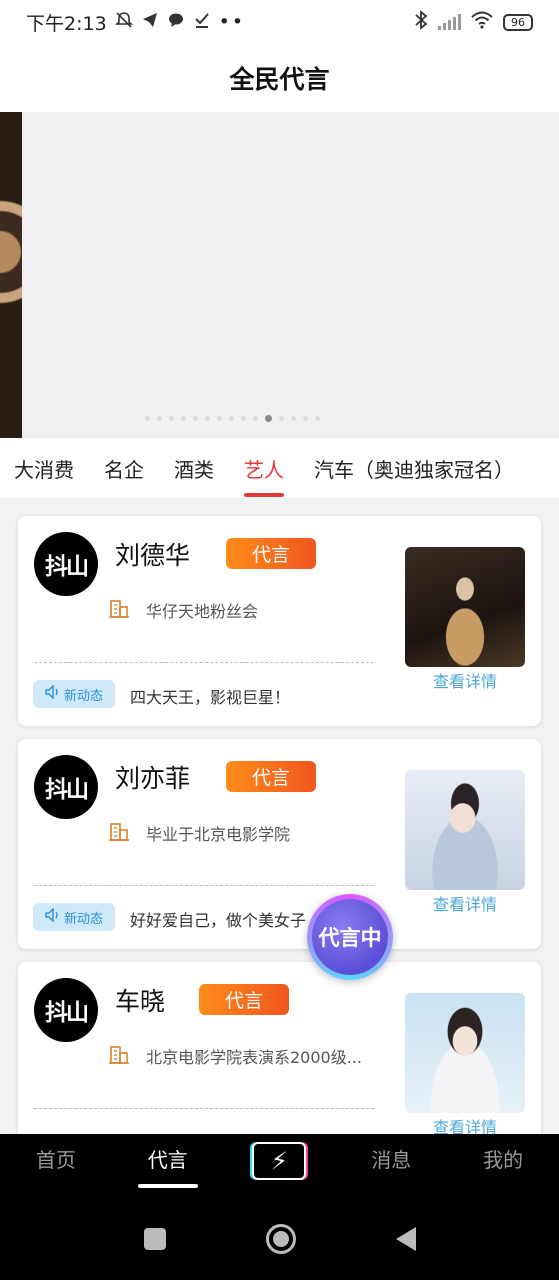  Describe the element at coordinates (167, 1160) in the screenshot. I see `nav-label: 代言` at that location.